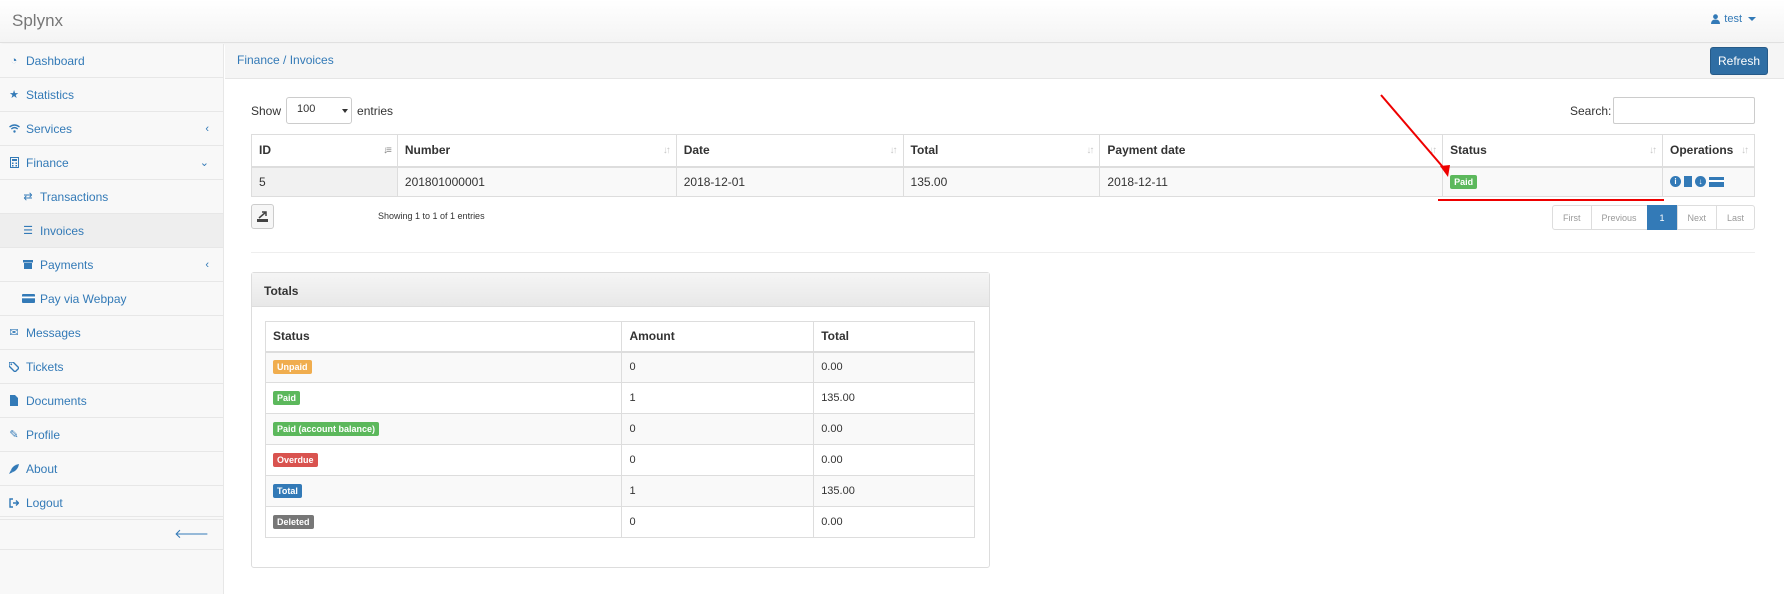 This screenshot has height=594, width=1784. I want to click on export-icon, so click(262, 216).